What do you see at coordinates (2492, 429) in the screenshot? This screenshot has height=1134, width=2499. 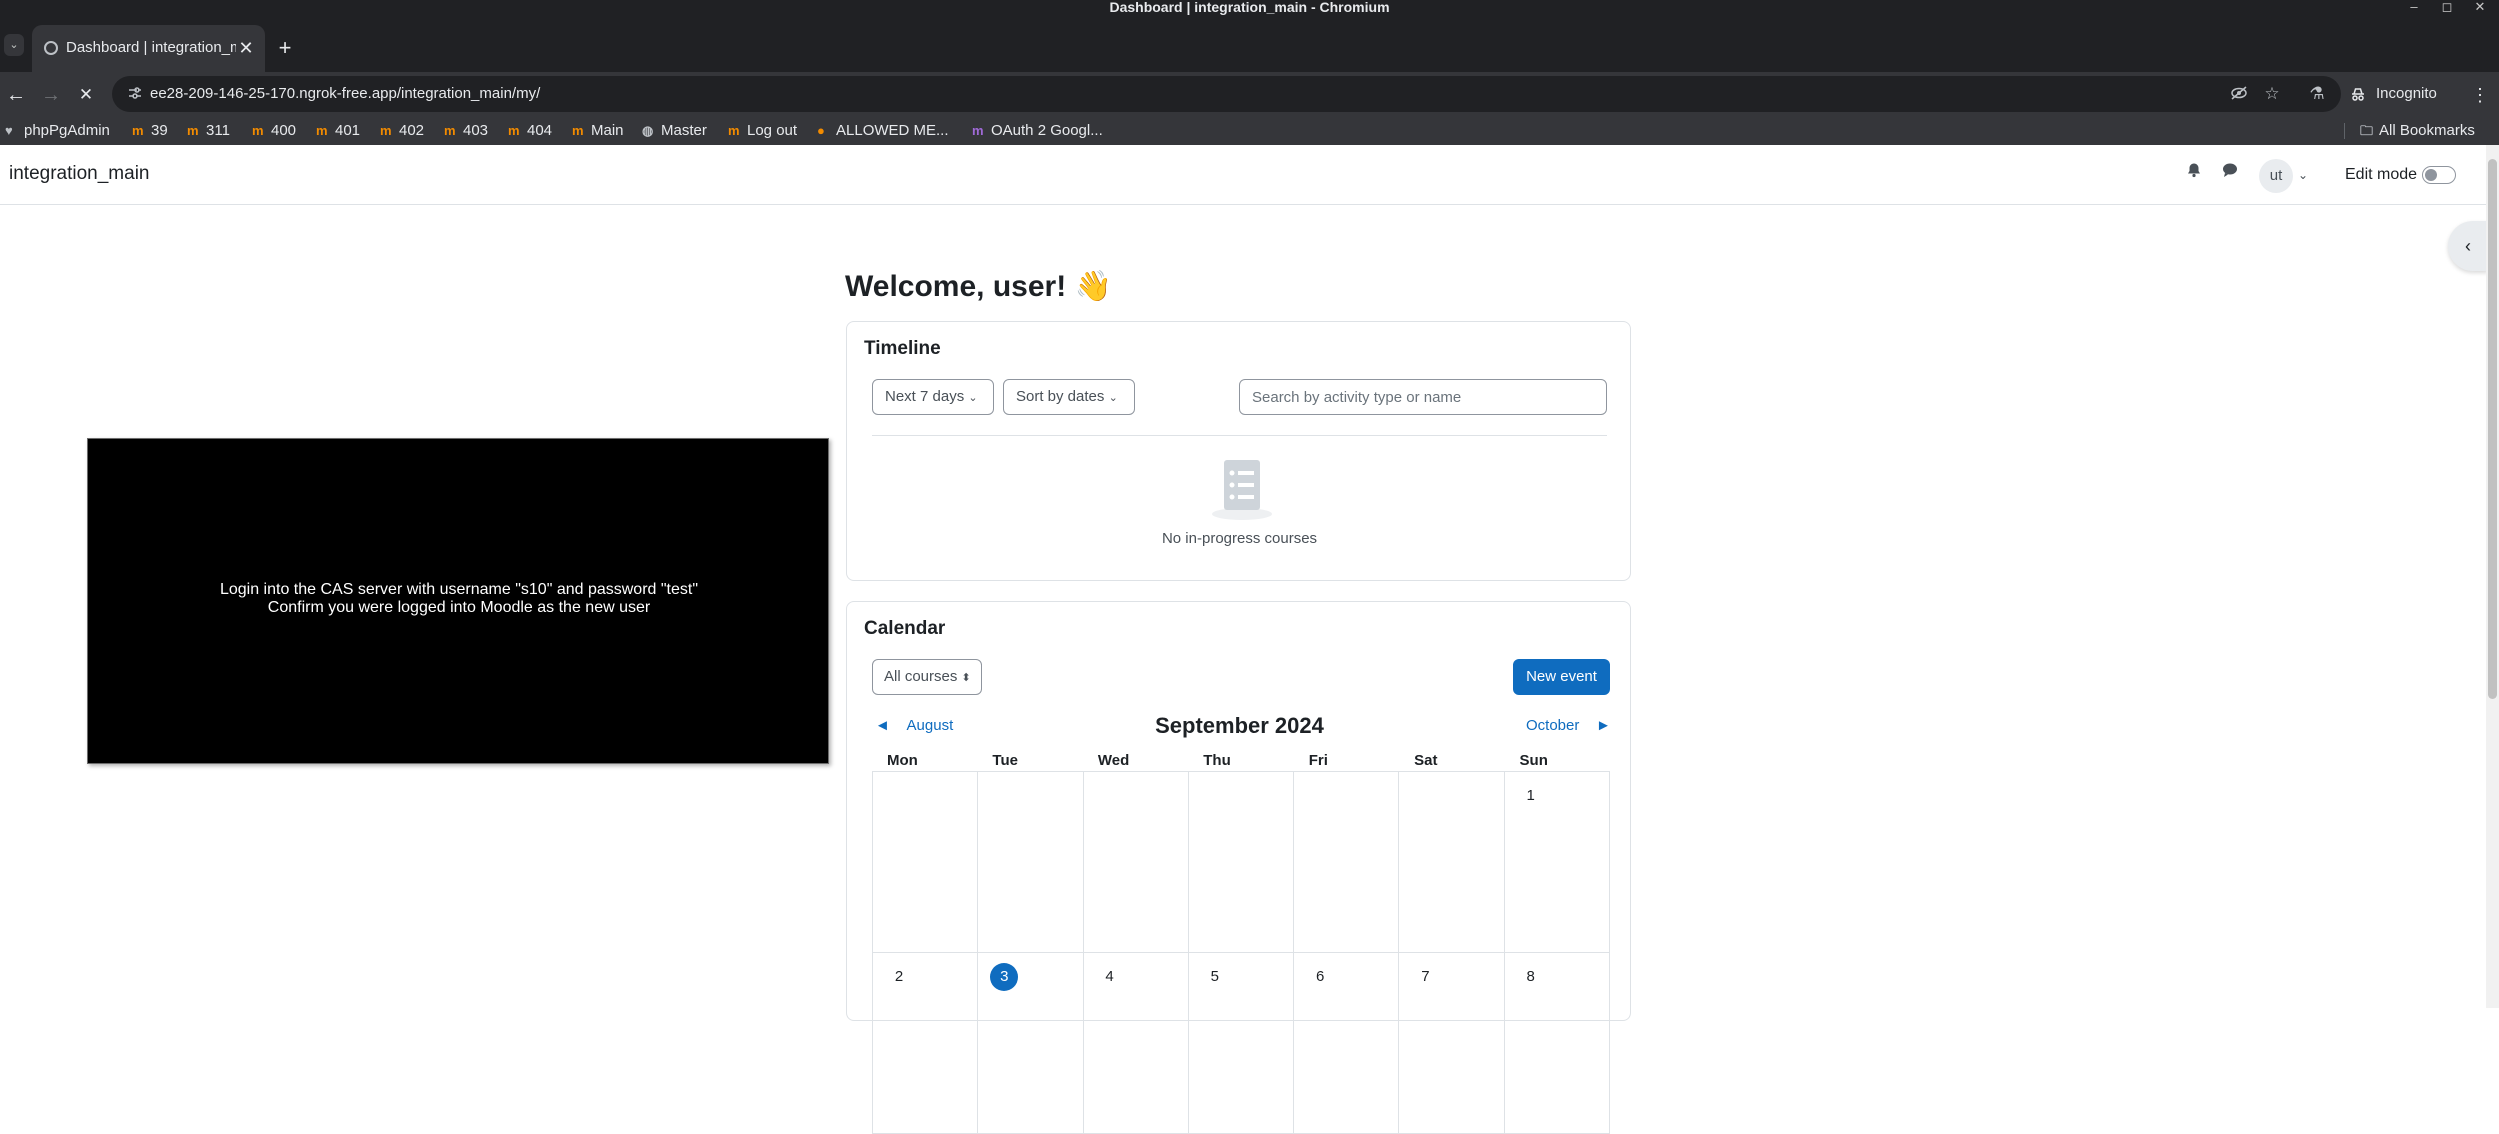 I see `scrollbar-thumb` at bounding box center [2492, 429].